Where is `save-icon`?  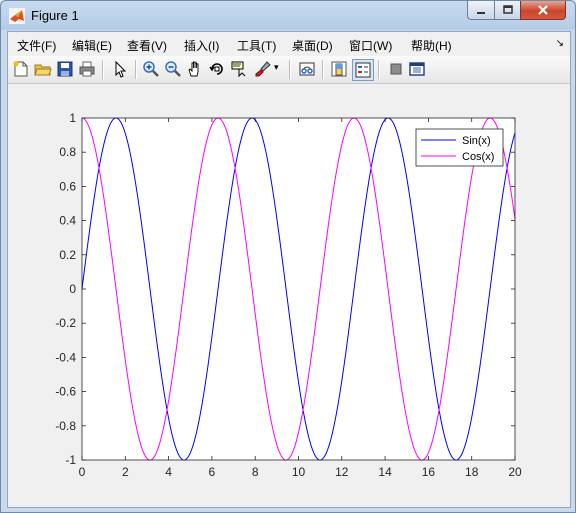
save-icon is located at coordinates (65, 69).